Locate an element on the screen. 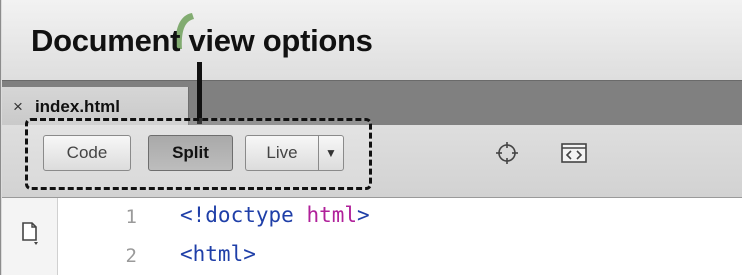 The width and height of the screenshot is (742, 275). close-tab-icon: × is located at coordinates (18, 107).